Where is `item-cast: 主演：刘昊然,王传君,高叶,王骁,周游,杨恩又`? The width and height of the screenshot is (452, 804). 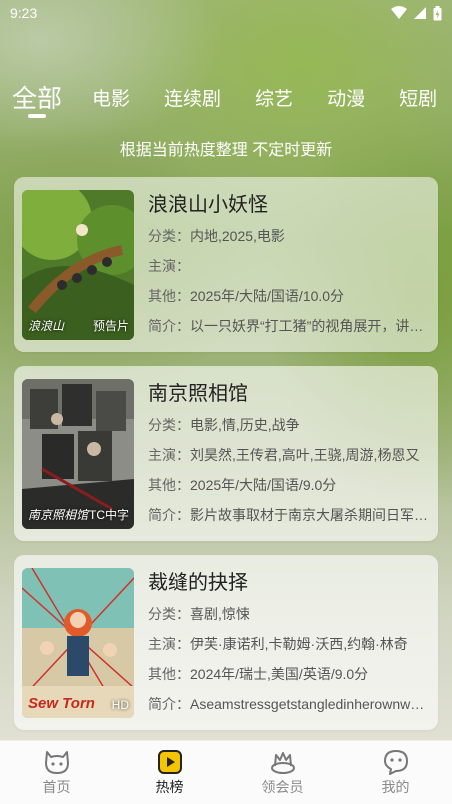
item-cast: 主演：刘昊然,王传君,高叶,王骁,周游,杨恩又 is located at coordinates (284, 455).